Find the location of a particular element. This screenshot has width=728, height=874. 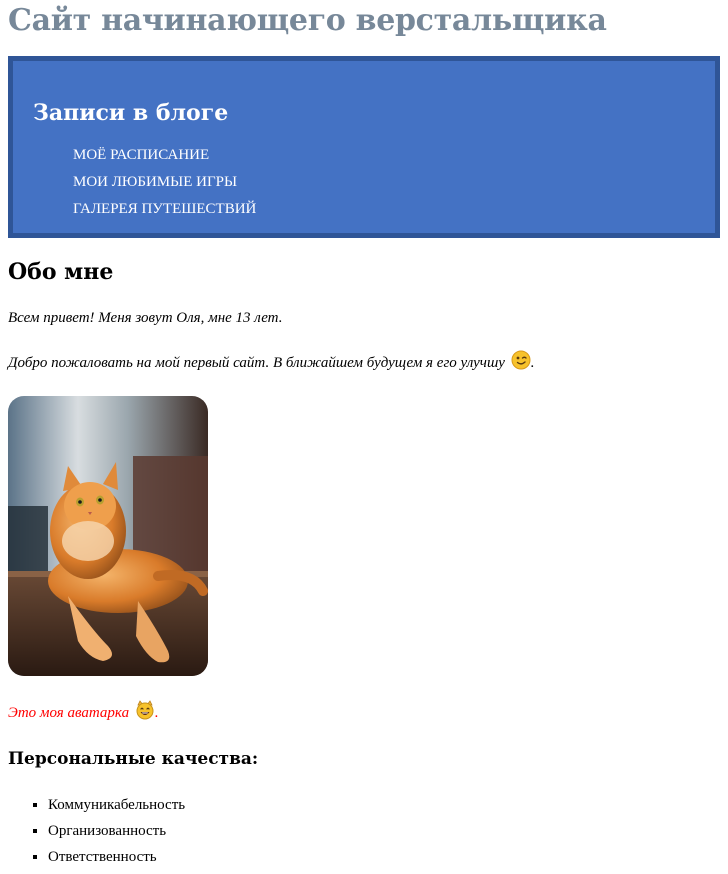

winking-face-icon is located at coordinates (521, 363).